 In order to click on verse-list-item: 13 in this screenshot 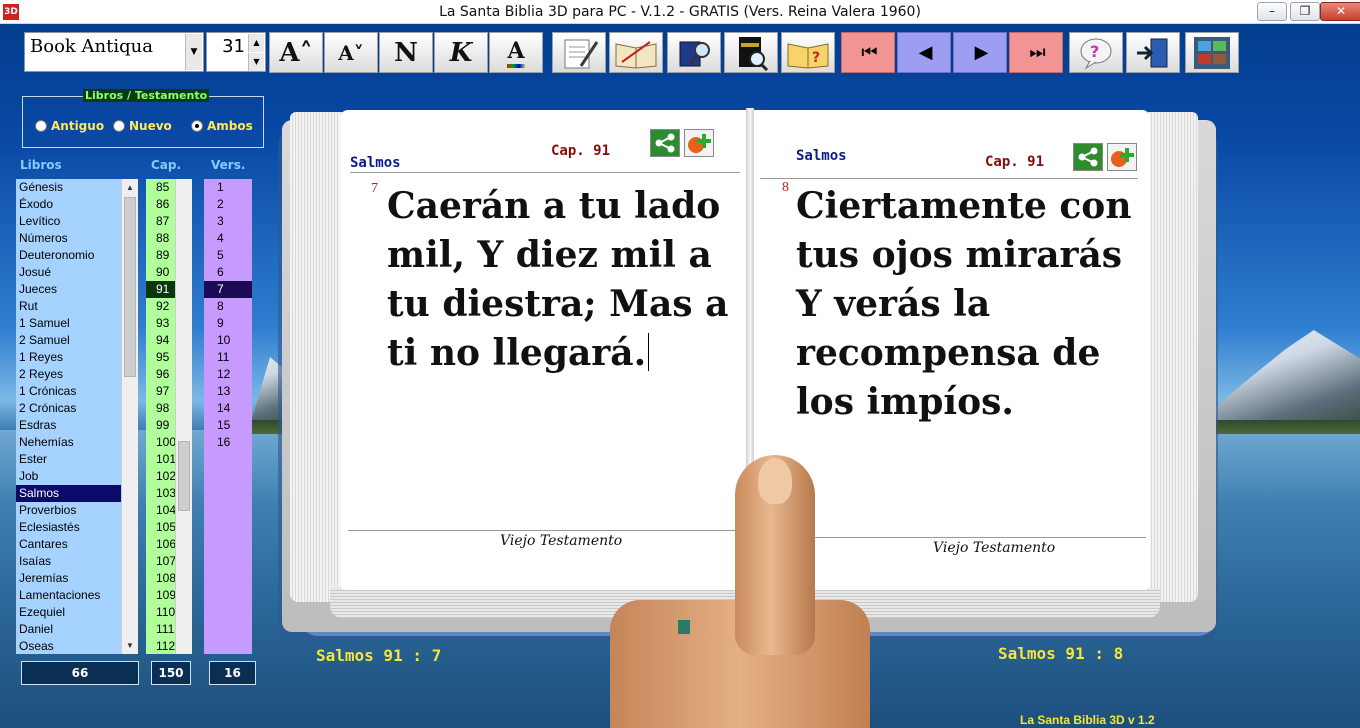, I will do `click(228, 391)`.